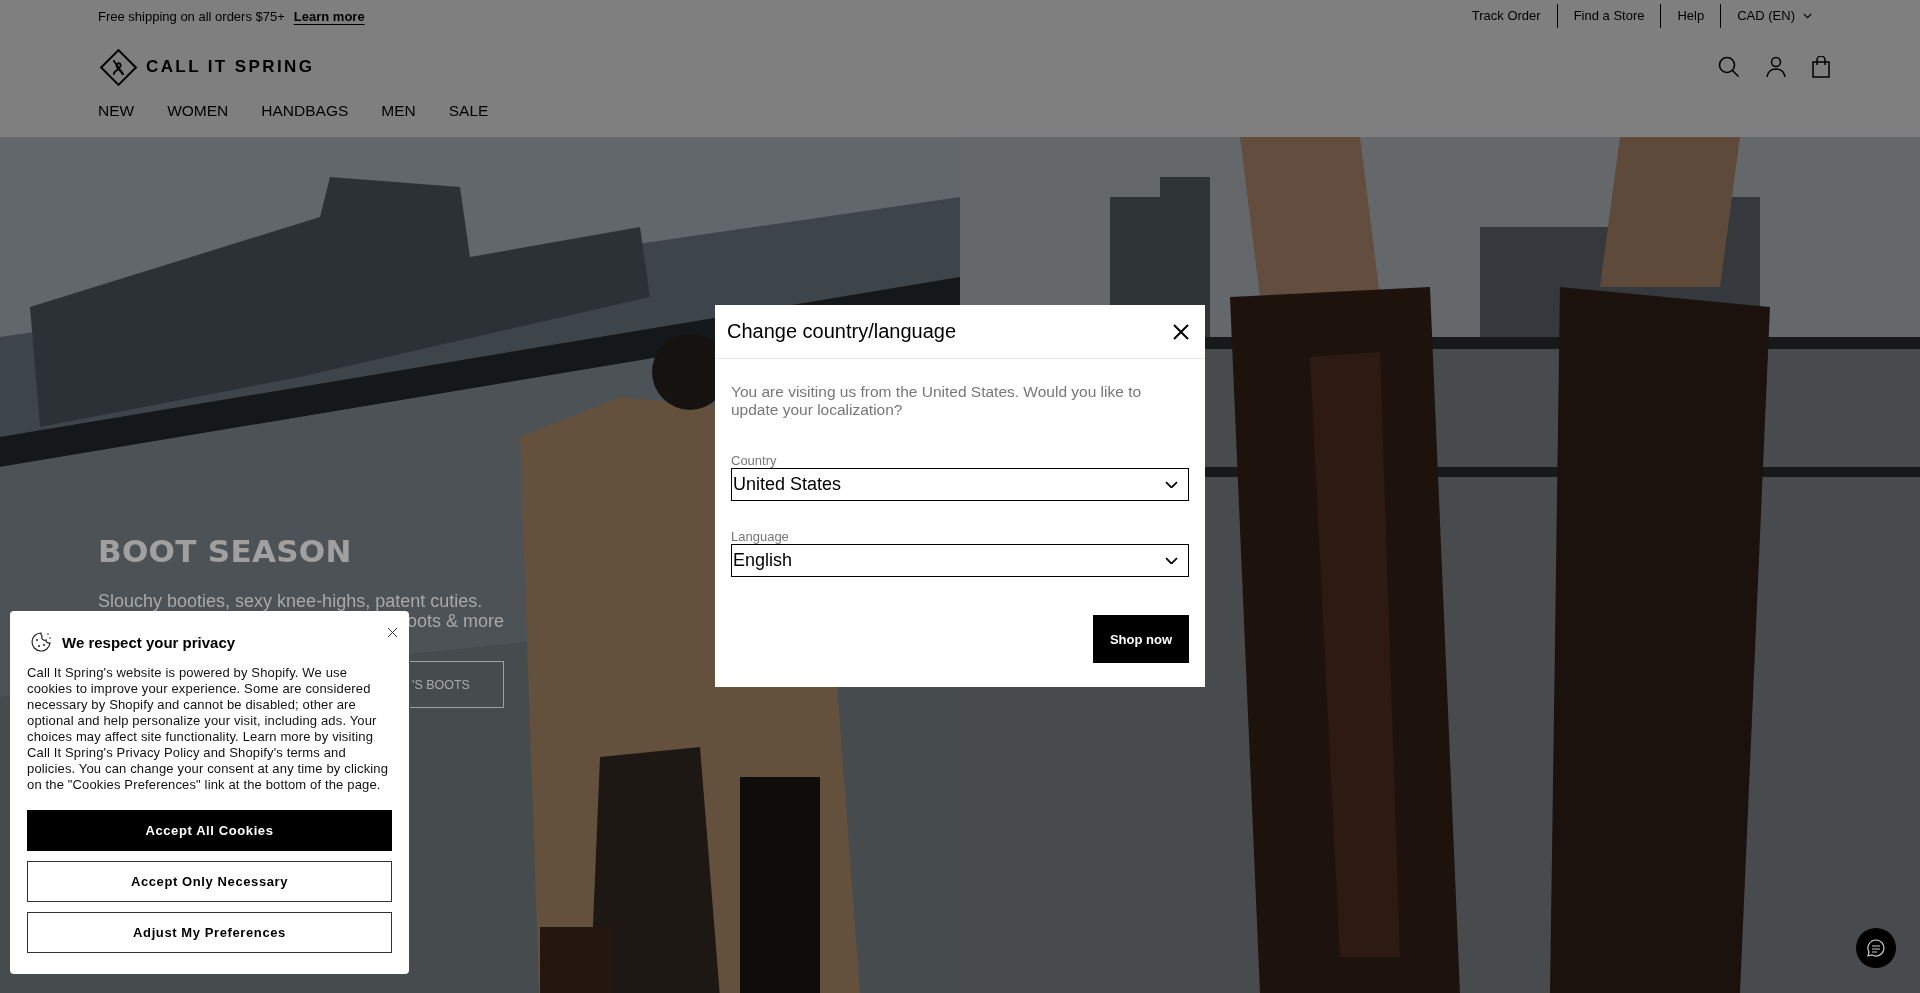  What do you see at coordinates (1821, 67) in the screenshot?
I see `shopping-bag-icon` at bounding box center [1821, 67].